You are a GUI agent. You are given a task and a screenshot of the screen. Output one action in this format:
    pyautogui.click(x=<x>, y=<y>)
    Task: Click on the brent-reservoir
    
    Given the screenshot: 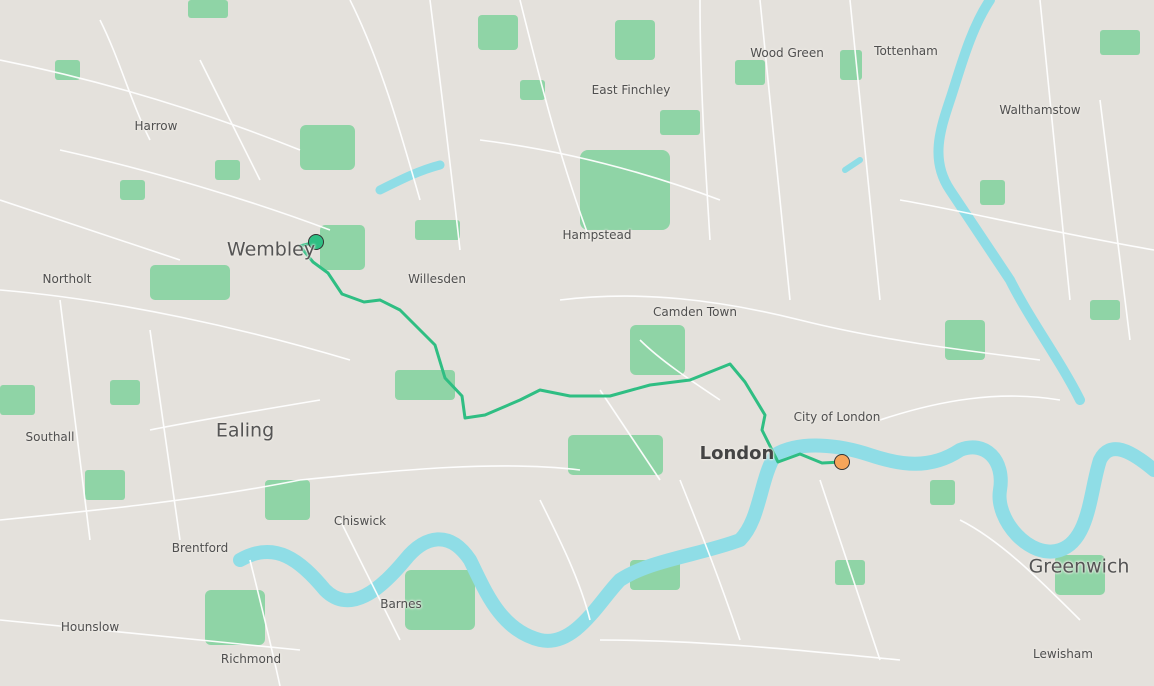 What is the action you would take?
    pyautogui.click(x=410, y=177)
    